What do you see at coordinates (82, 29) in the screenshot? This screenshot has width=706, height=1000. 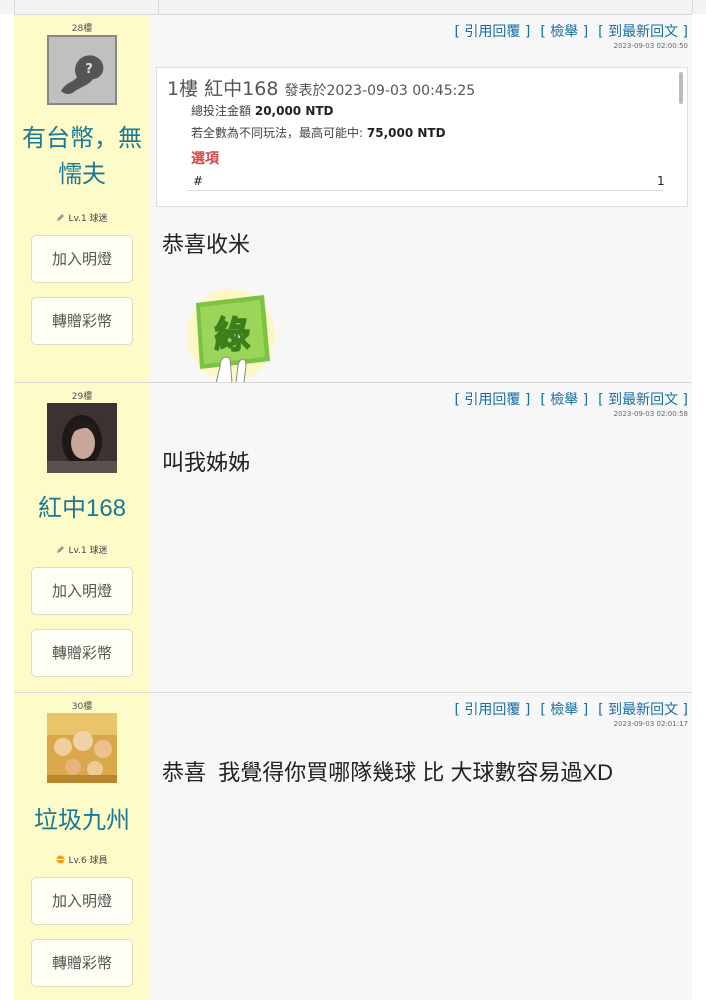 I see `floor-number: 28樓` at bounding box center [82, 29].